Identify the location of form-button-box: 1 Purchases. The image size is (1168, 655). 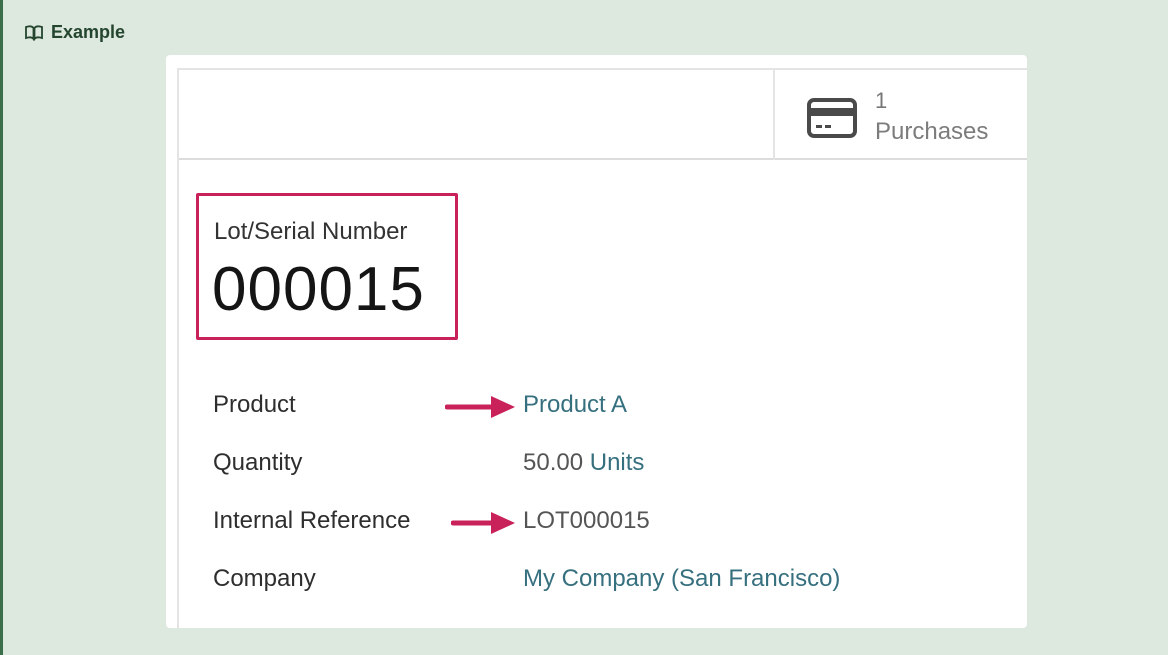
(603, 114).